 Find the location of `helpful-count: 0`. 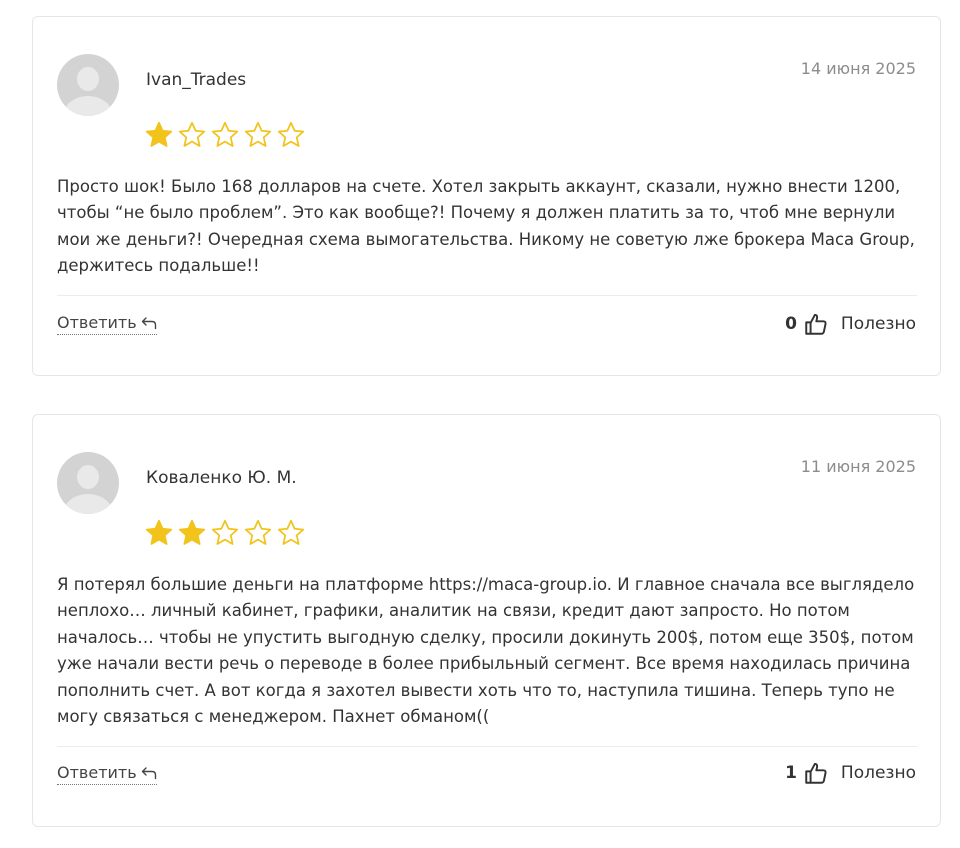

helpful-count: 0 is located at coordinates (791, 324).